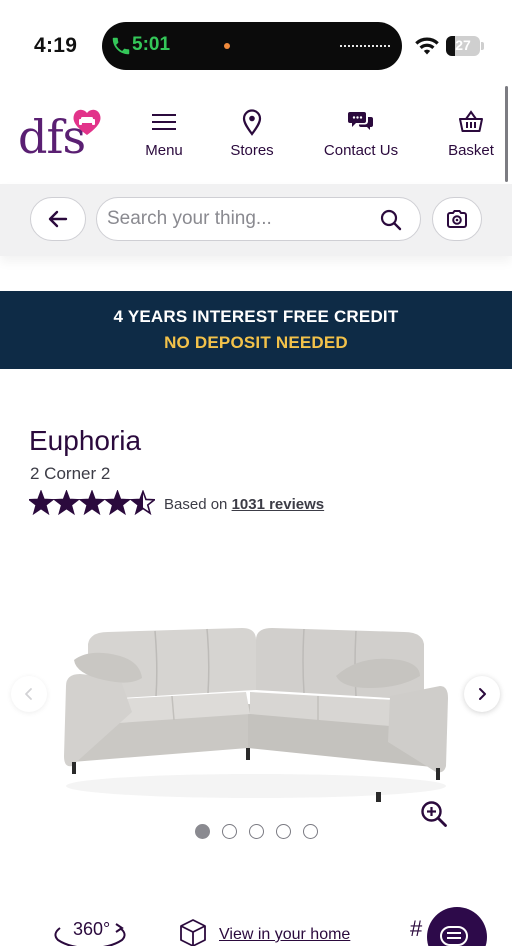  What do you see at coordinates (252, 122) in the screenshot?
I see `map-pin-icon` at bounding box center [252, 122].